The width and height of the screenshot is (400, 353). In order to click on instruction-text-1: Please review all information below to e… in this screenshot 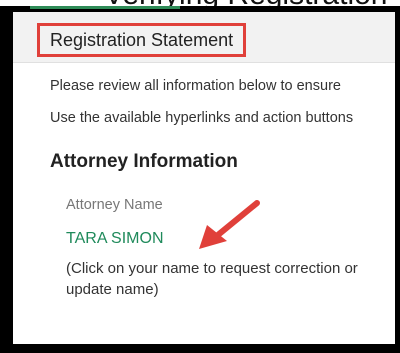, I will do `click(195, 86)`.